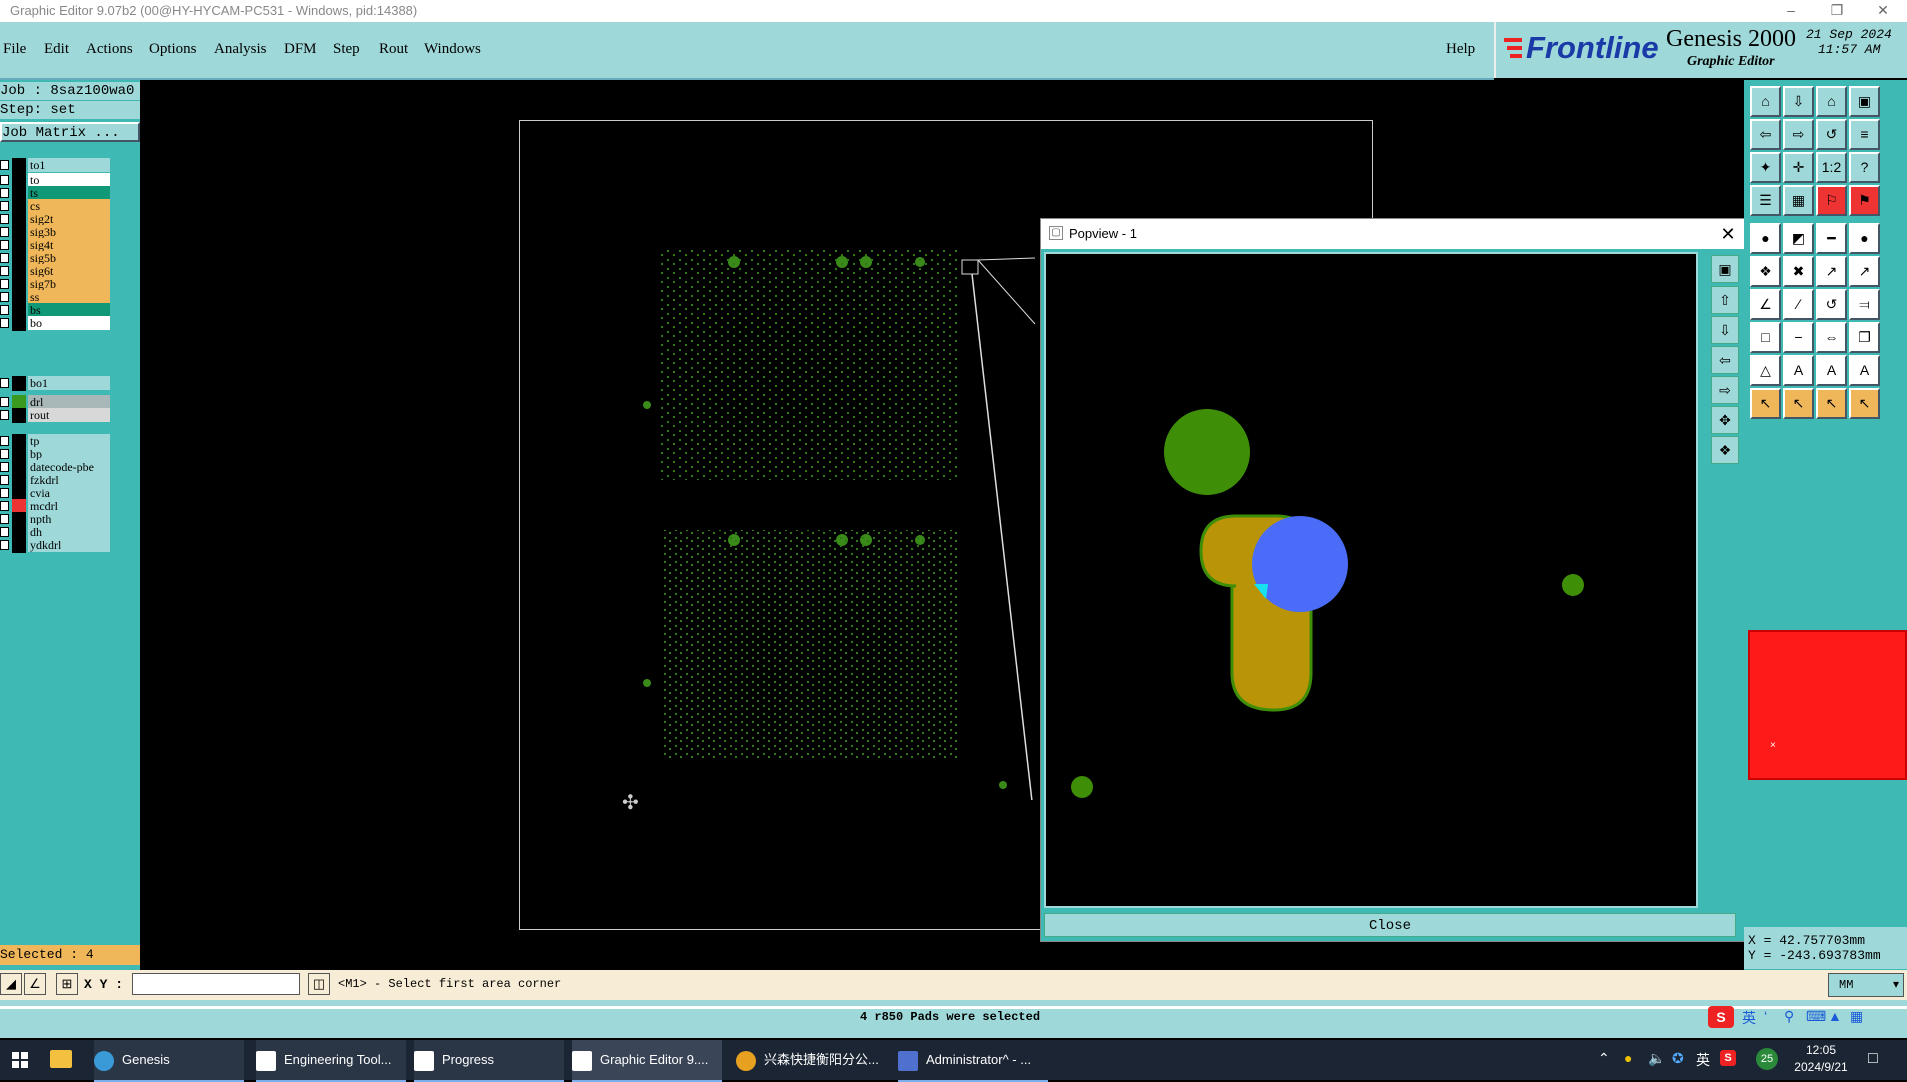 The width and height of the screenshot is (1907, 1082). Describe the element at coordinates (489, 1061) in the screenshot. I see `task-progress: Progress` at that location.